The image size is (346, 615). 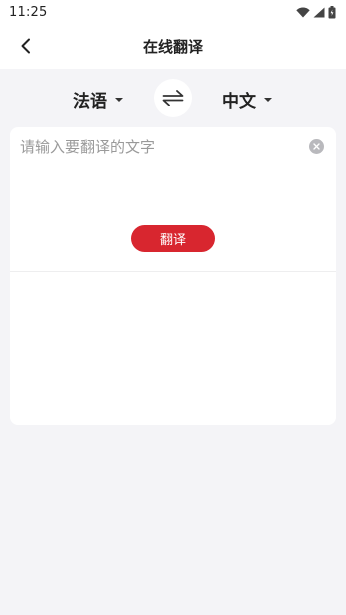 I want to click on translate-button: 翻译, so click(x=173, y=238).